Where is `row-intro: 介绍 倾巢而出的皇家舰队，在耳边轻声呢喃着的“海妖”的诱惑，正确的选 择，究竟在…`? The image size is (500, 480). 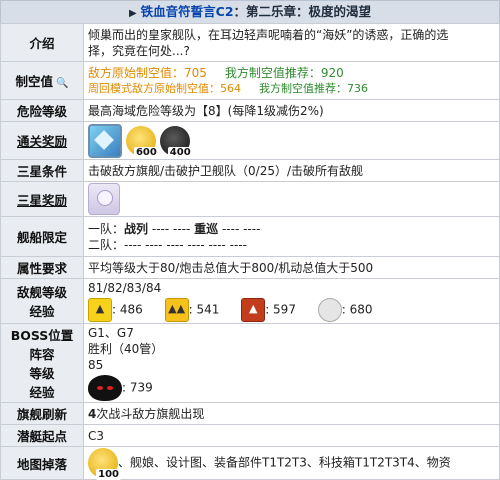
row-intro: 介绍 倾巢而出的皇家舰队，在耳边轻声呢喃着的“海妖”的诱惑，正确的选 择，究竟在… is located at coordinates (250, 42).